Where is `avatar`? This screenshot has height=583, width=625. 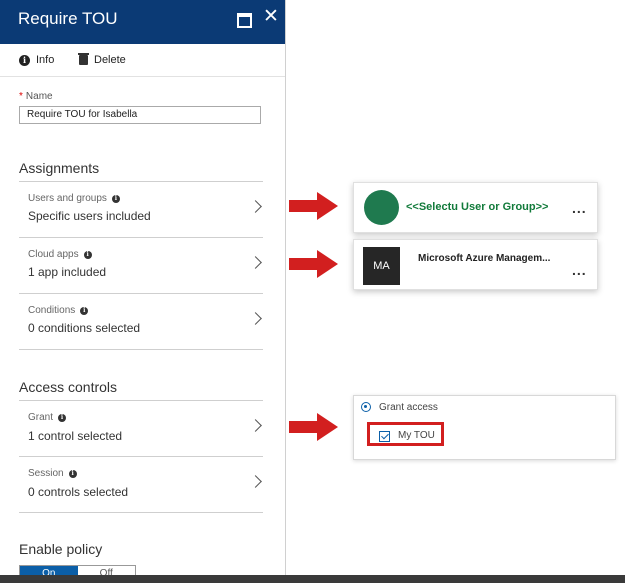
avatar is located at coordinates (381, 207).